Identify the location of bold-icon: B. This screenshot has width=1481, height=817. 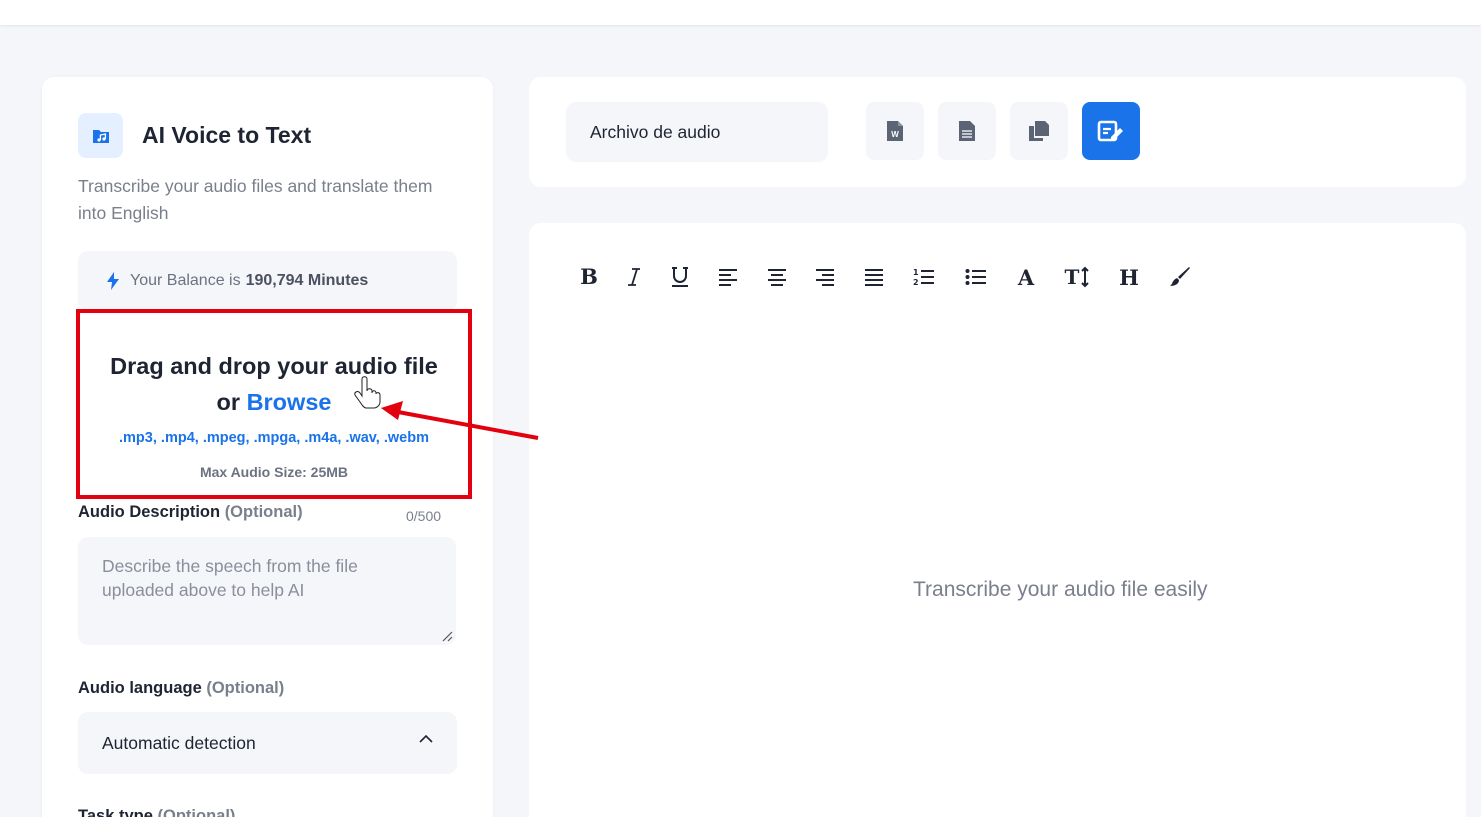
(589, 277).